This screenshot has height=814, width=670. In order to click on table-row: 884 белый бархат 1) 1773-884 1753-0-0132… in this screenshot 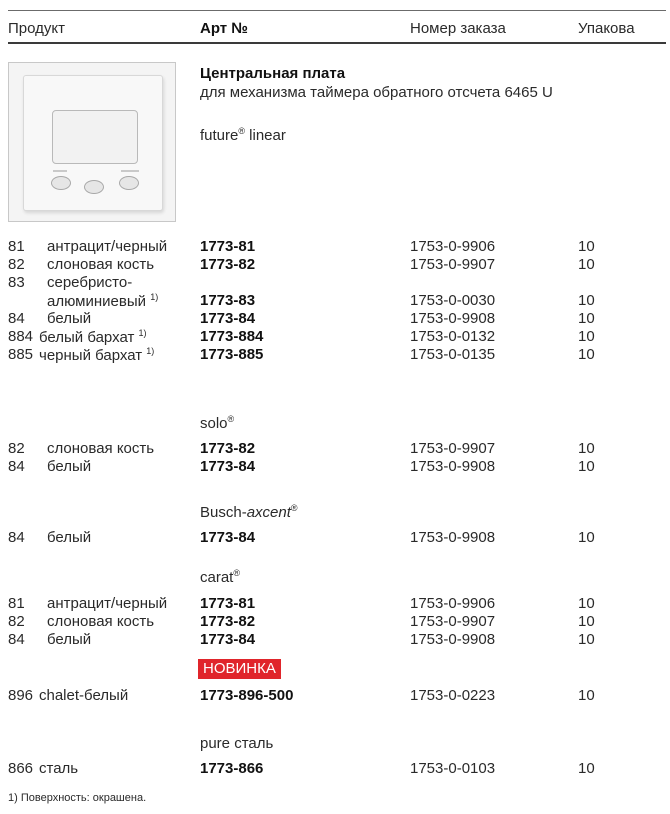, I will do `click(301, 337)`.